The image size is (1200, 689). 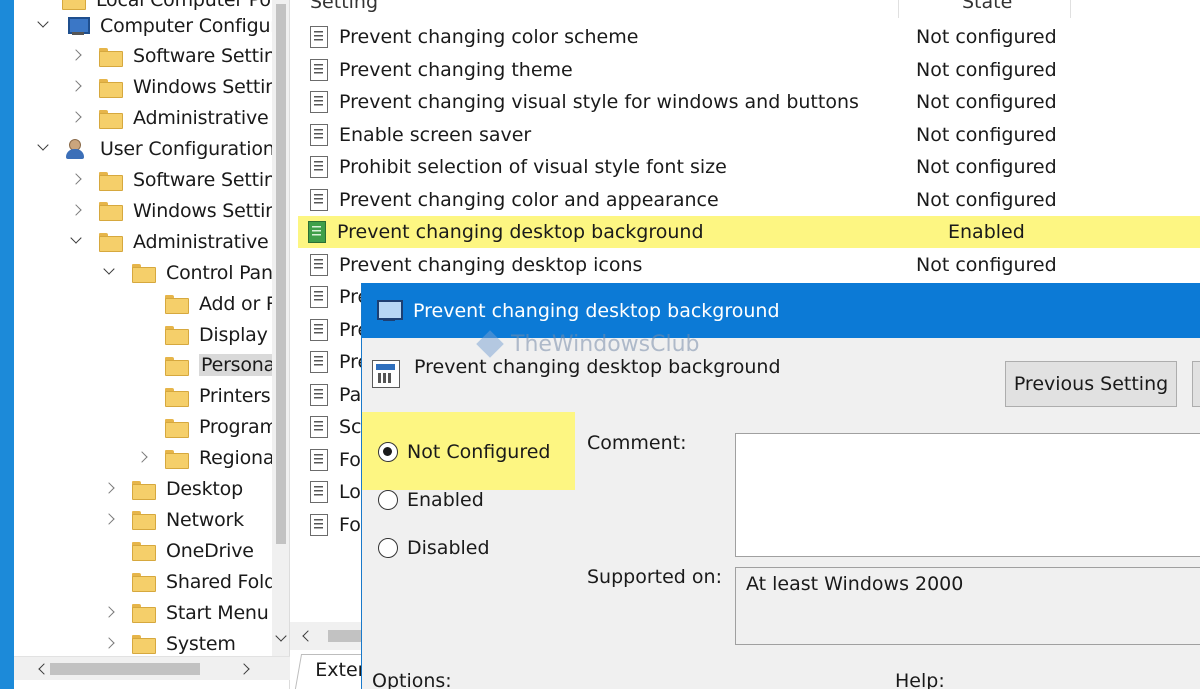 What do you see at coordinates (246, 669) in the screenshot?
I see `scroll-right-icon` at bounding box center [246, 669].